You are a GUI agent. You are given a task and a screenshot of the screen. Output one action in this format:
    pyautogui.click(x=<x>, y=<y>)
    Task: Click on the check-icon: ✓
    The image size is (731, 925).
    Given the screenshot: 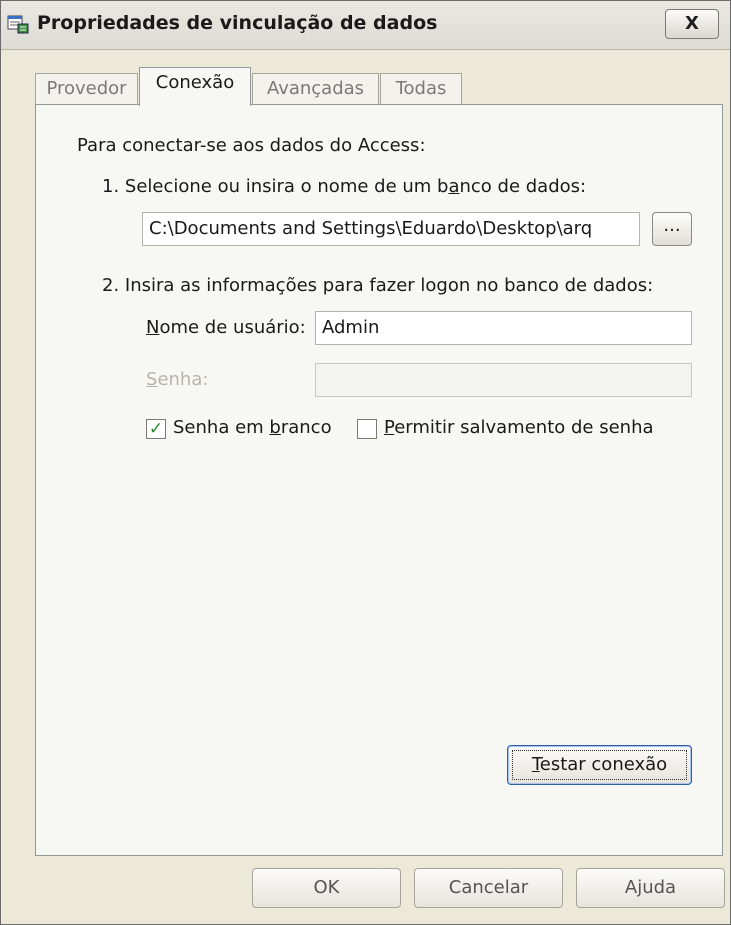 What is the action you would take?
    pyautogui.click(x=156, y=429)
    